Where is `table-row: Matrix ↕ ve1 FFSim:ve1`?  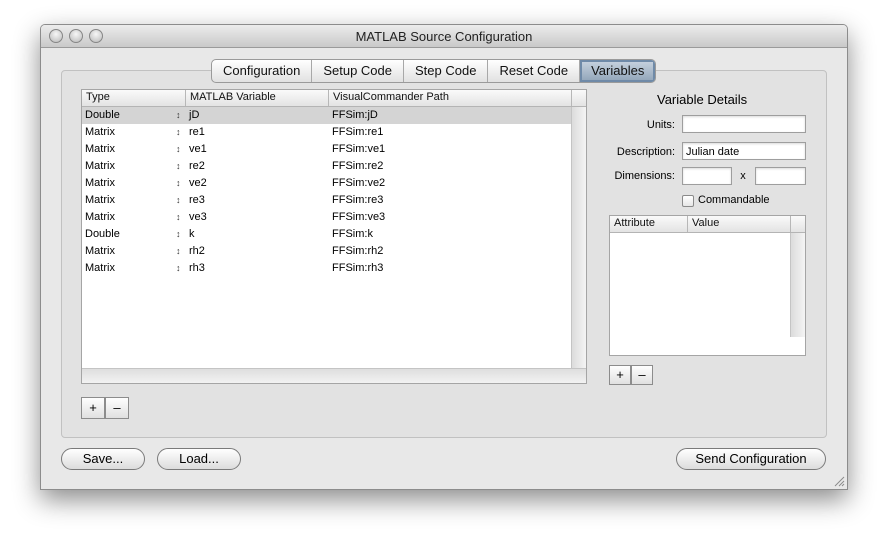
table-row: Matrix ↕ ve1 FFSim:ve1 is located at coordinates (333, 149).